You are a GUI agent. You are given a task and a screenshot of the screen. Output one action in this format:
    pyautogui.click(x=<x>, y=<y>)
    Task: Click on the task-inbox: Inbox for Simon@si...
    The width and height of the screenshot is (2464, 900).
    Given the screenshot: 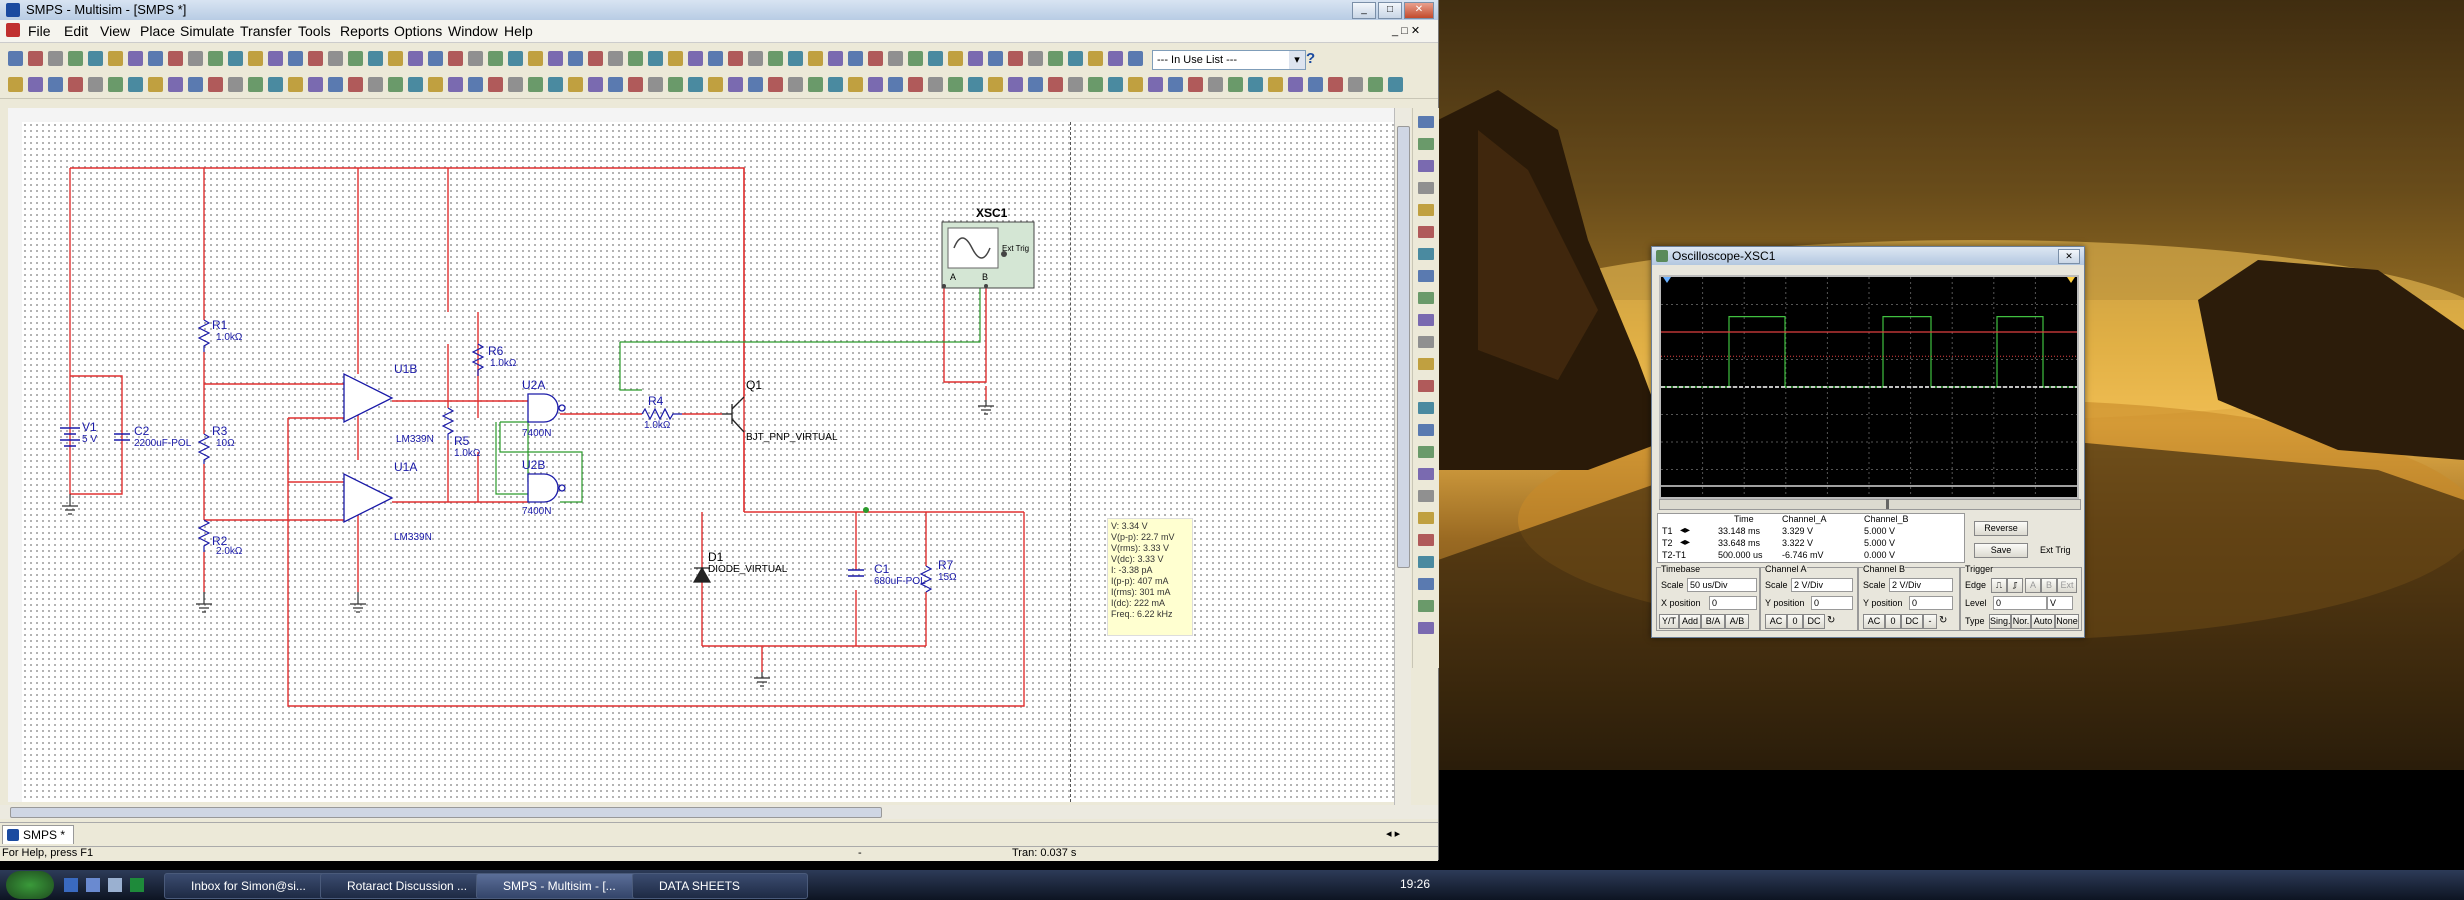 What is the action you would take?
    pyautogui.click(x=252, y=886)
    